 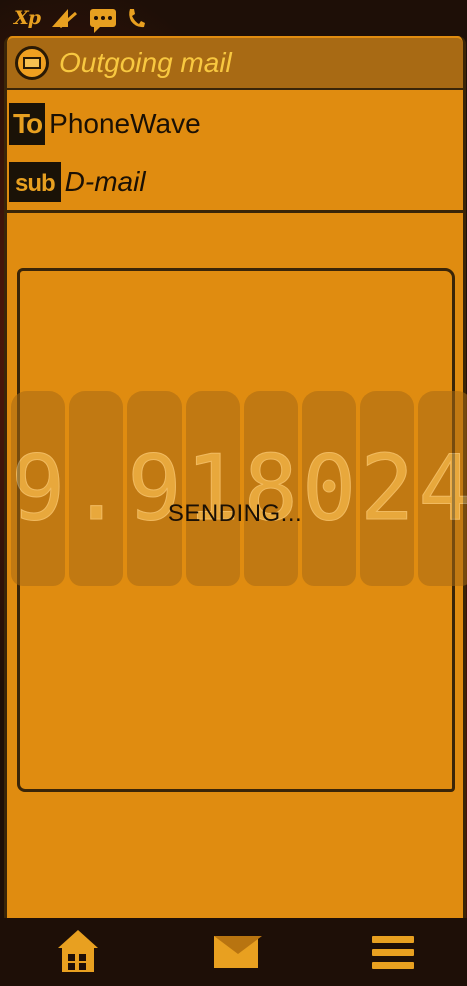 I want to click on bottom-nav, so click(x=233, y=952).